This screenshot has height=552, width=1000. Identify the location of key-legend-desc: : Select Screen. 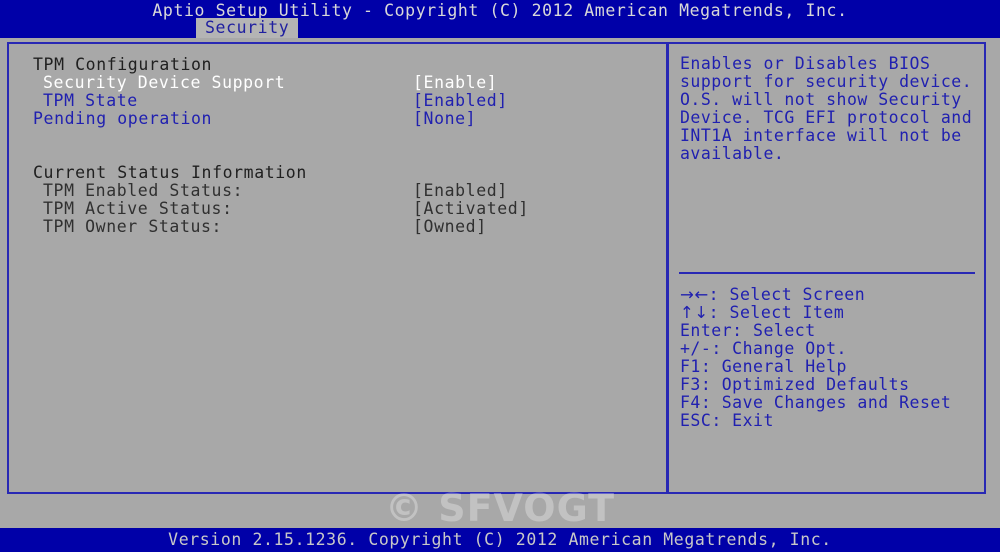
(787, 294).